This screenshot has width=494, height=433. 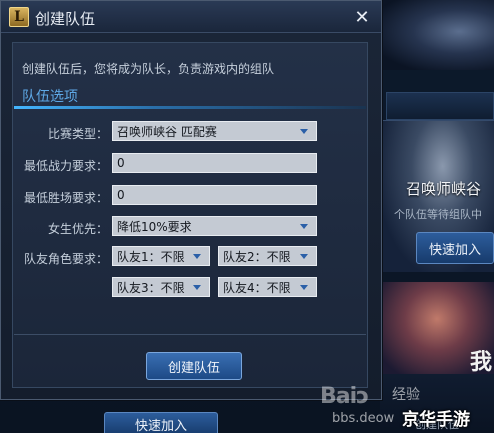 I want to click on game-mode-card-subtitle: 个队伍等待组队中, so click(x=438, y=214).